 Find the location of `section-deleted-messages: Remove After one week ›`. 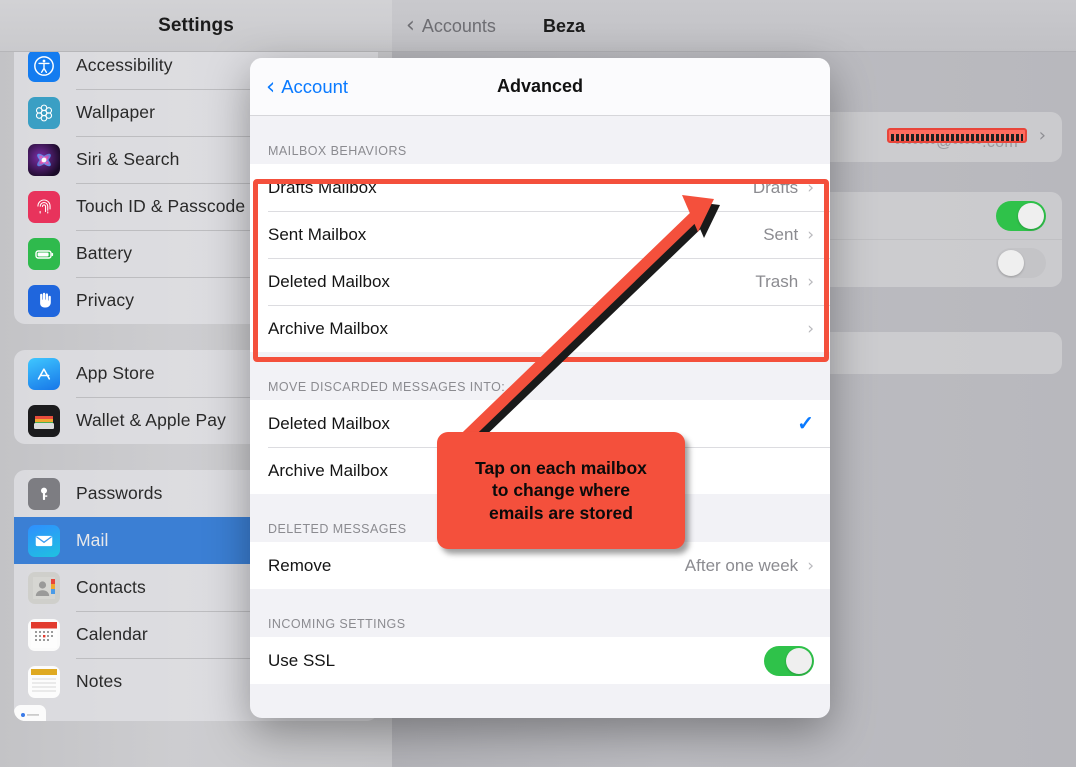

section-deleted-messages: Remove After one week › is located at coordinates (540, 565).